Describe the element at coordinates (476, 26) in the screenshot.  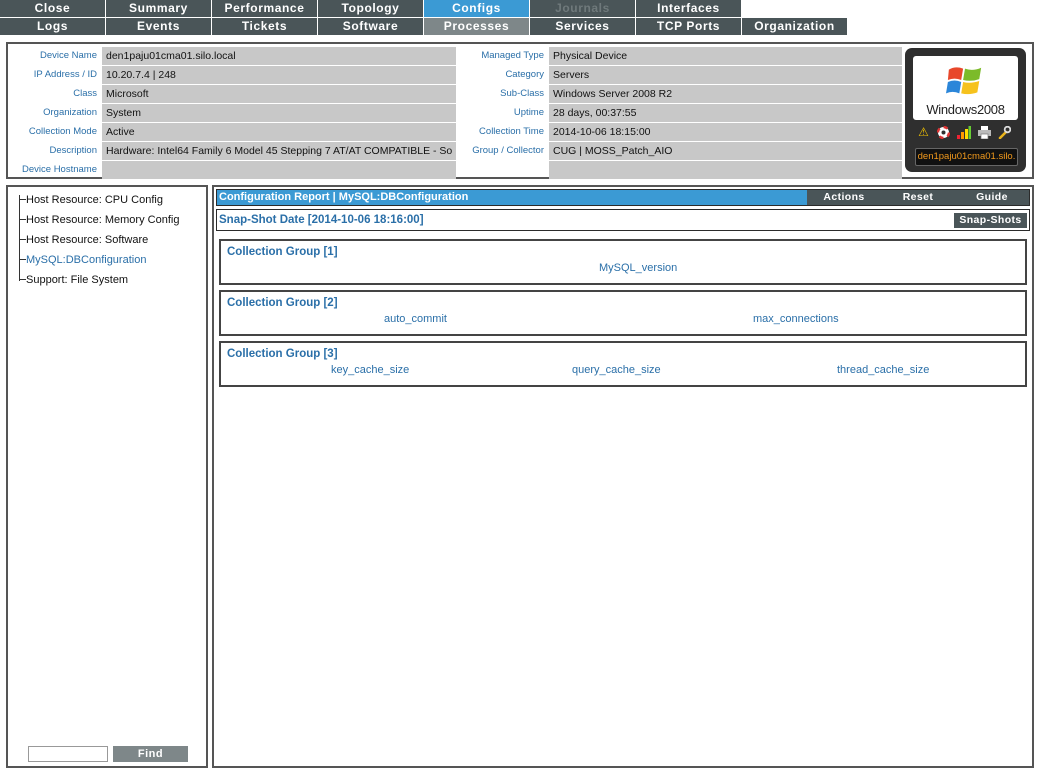
I see `tab-processes: Processes` at that location.